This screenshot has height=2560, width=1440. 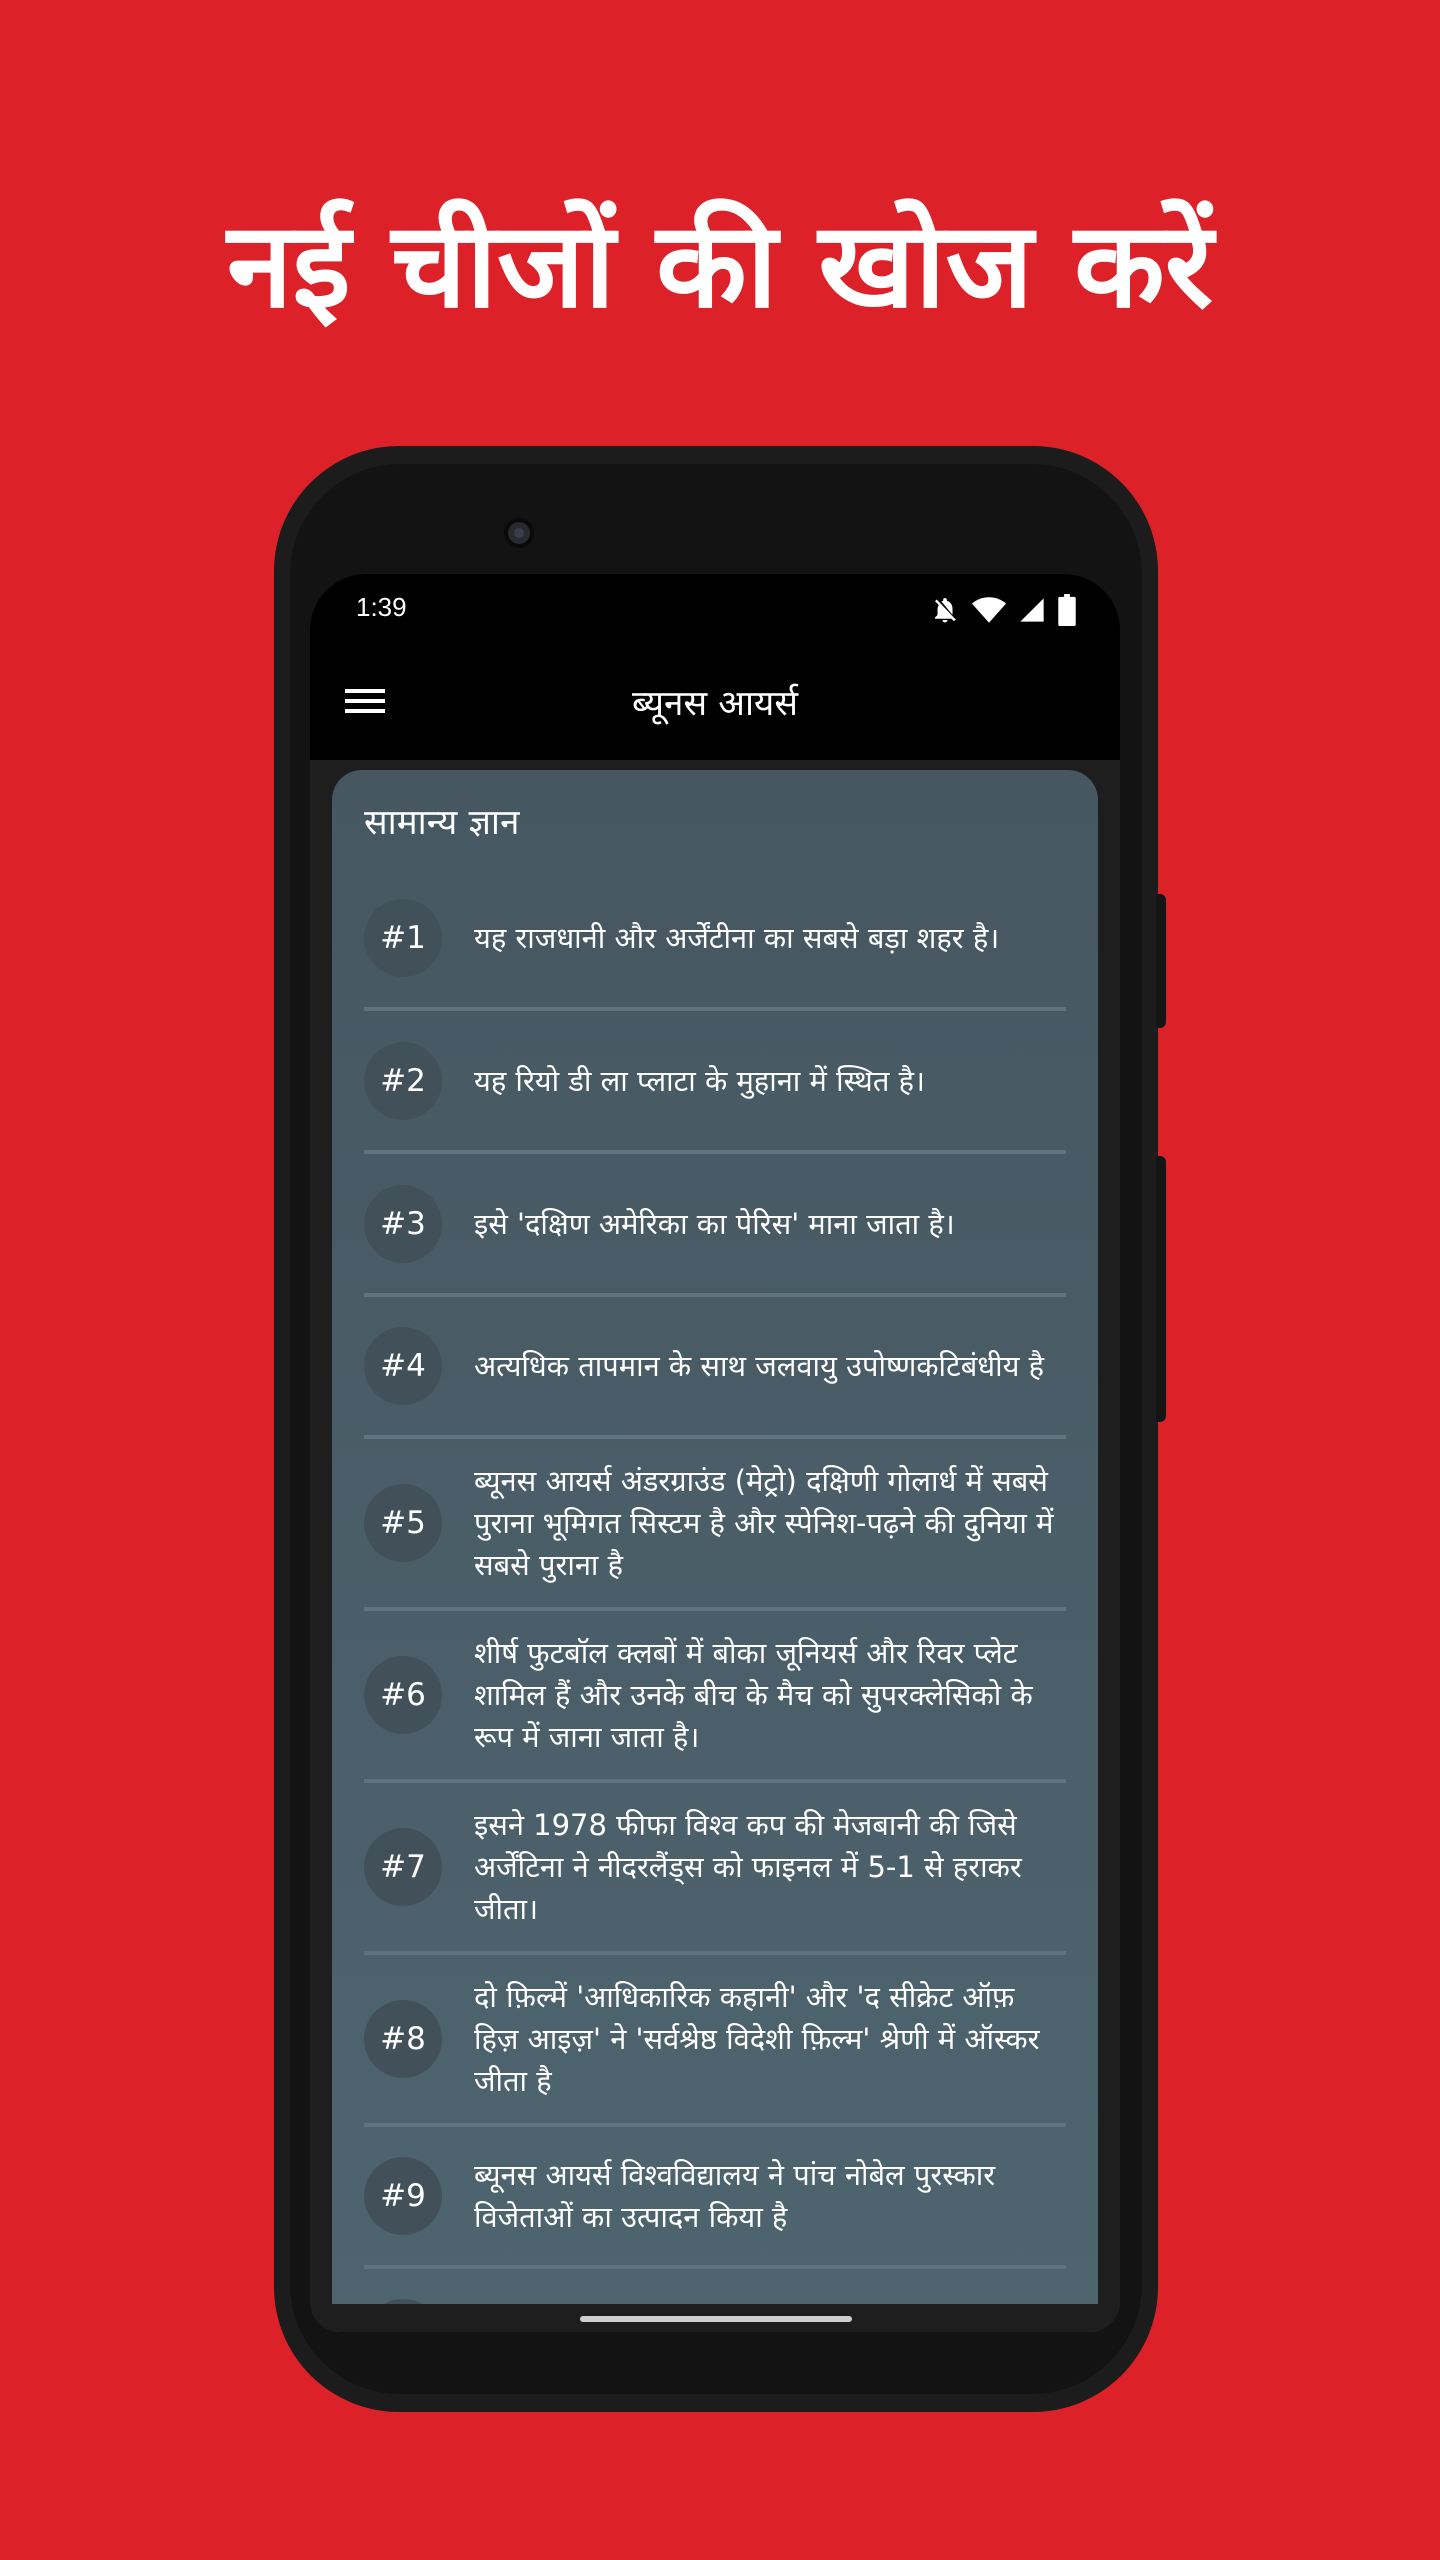 What do you see at coordinates (1067, 610) in the screenshot?
I see `battery-icon` at bounding box center [1067, 610].